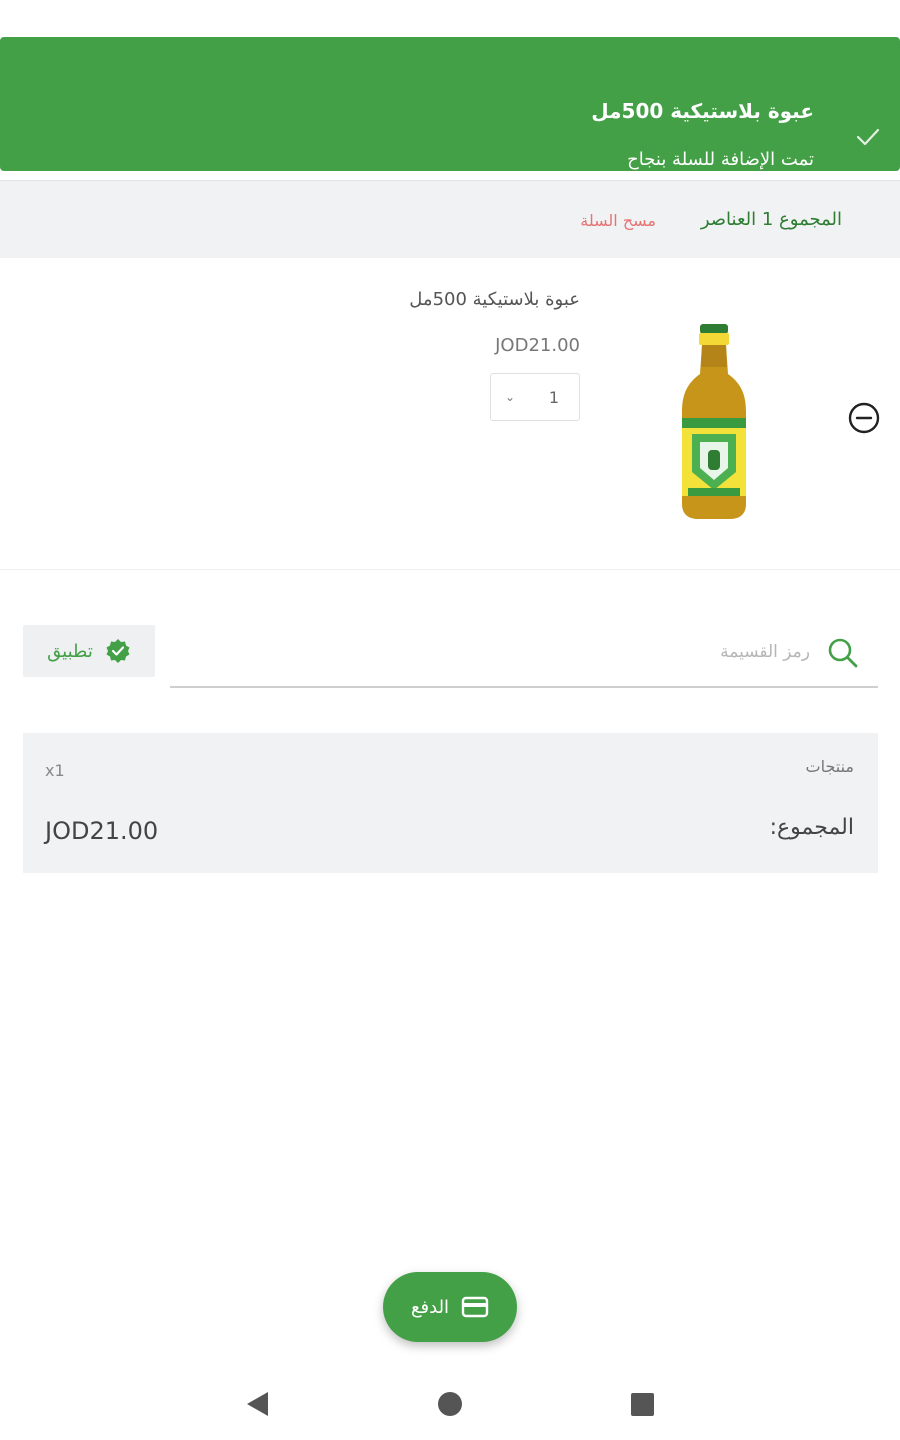  I want to click on total-label: المجموع:, so click(811, 827).